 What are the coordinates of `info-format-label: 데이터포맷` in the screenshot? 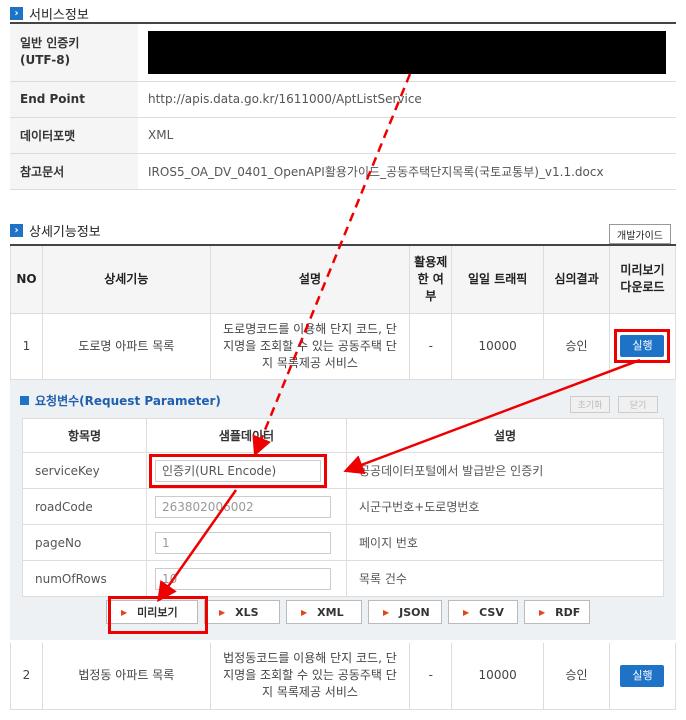 It's located at (74, 135).